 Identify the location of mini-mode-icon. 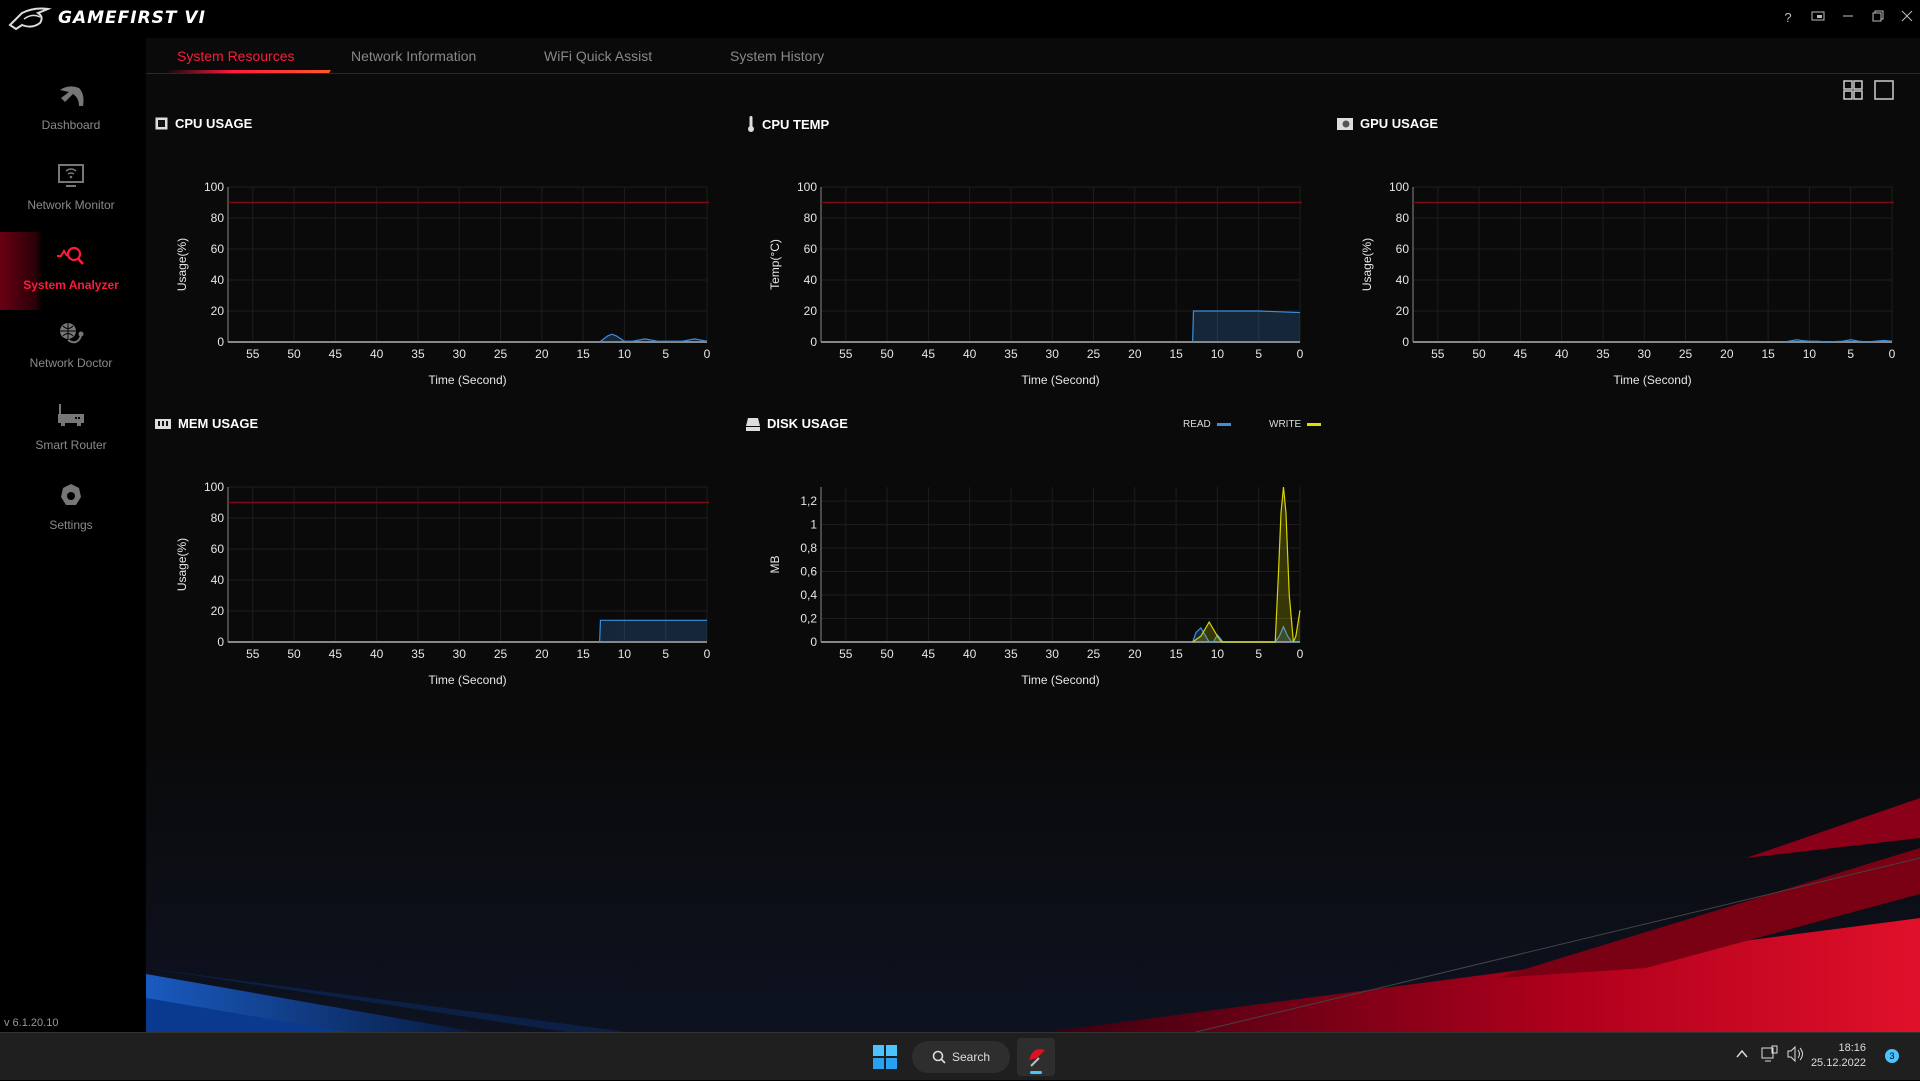
(1818, 16).